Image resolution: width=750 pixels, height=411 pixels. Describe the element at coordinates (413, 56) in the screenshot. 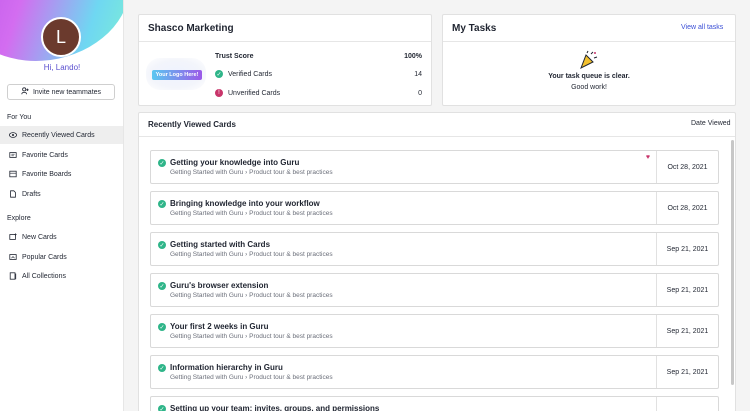

I see `trust-score-value: 100%` at that location.